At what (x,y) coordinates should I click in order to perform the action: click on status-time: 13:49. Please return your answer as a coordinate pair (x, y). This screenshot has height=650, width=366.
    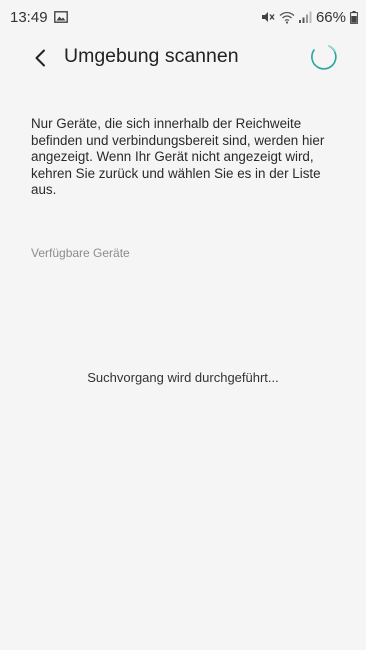
    Looking at the image, I should click on (29, 17).